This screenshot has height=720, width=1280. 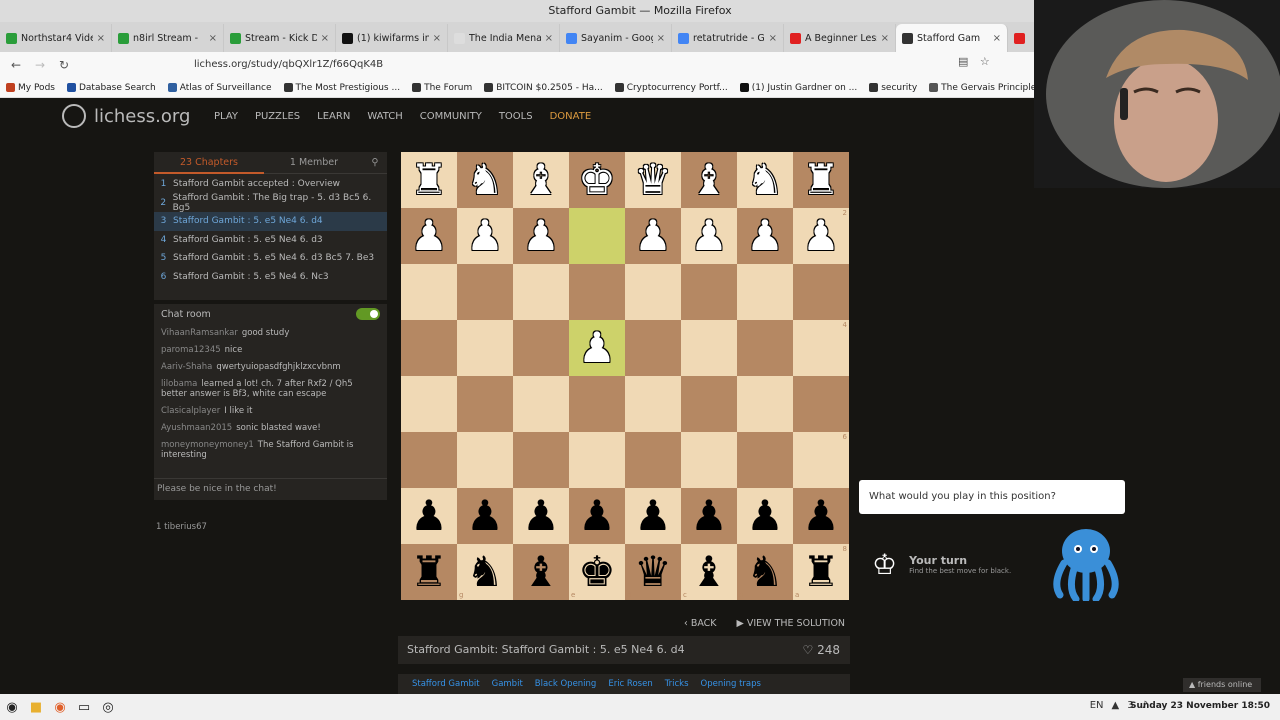 I want to click on black-king-icon: ♚, so click(x=597, y=572).